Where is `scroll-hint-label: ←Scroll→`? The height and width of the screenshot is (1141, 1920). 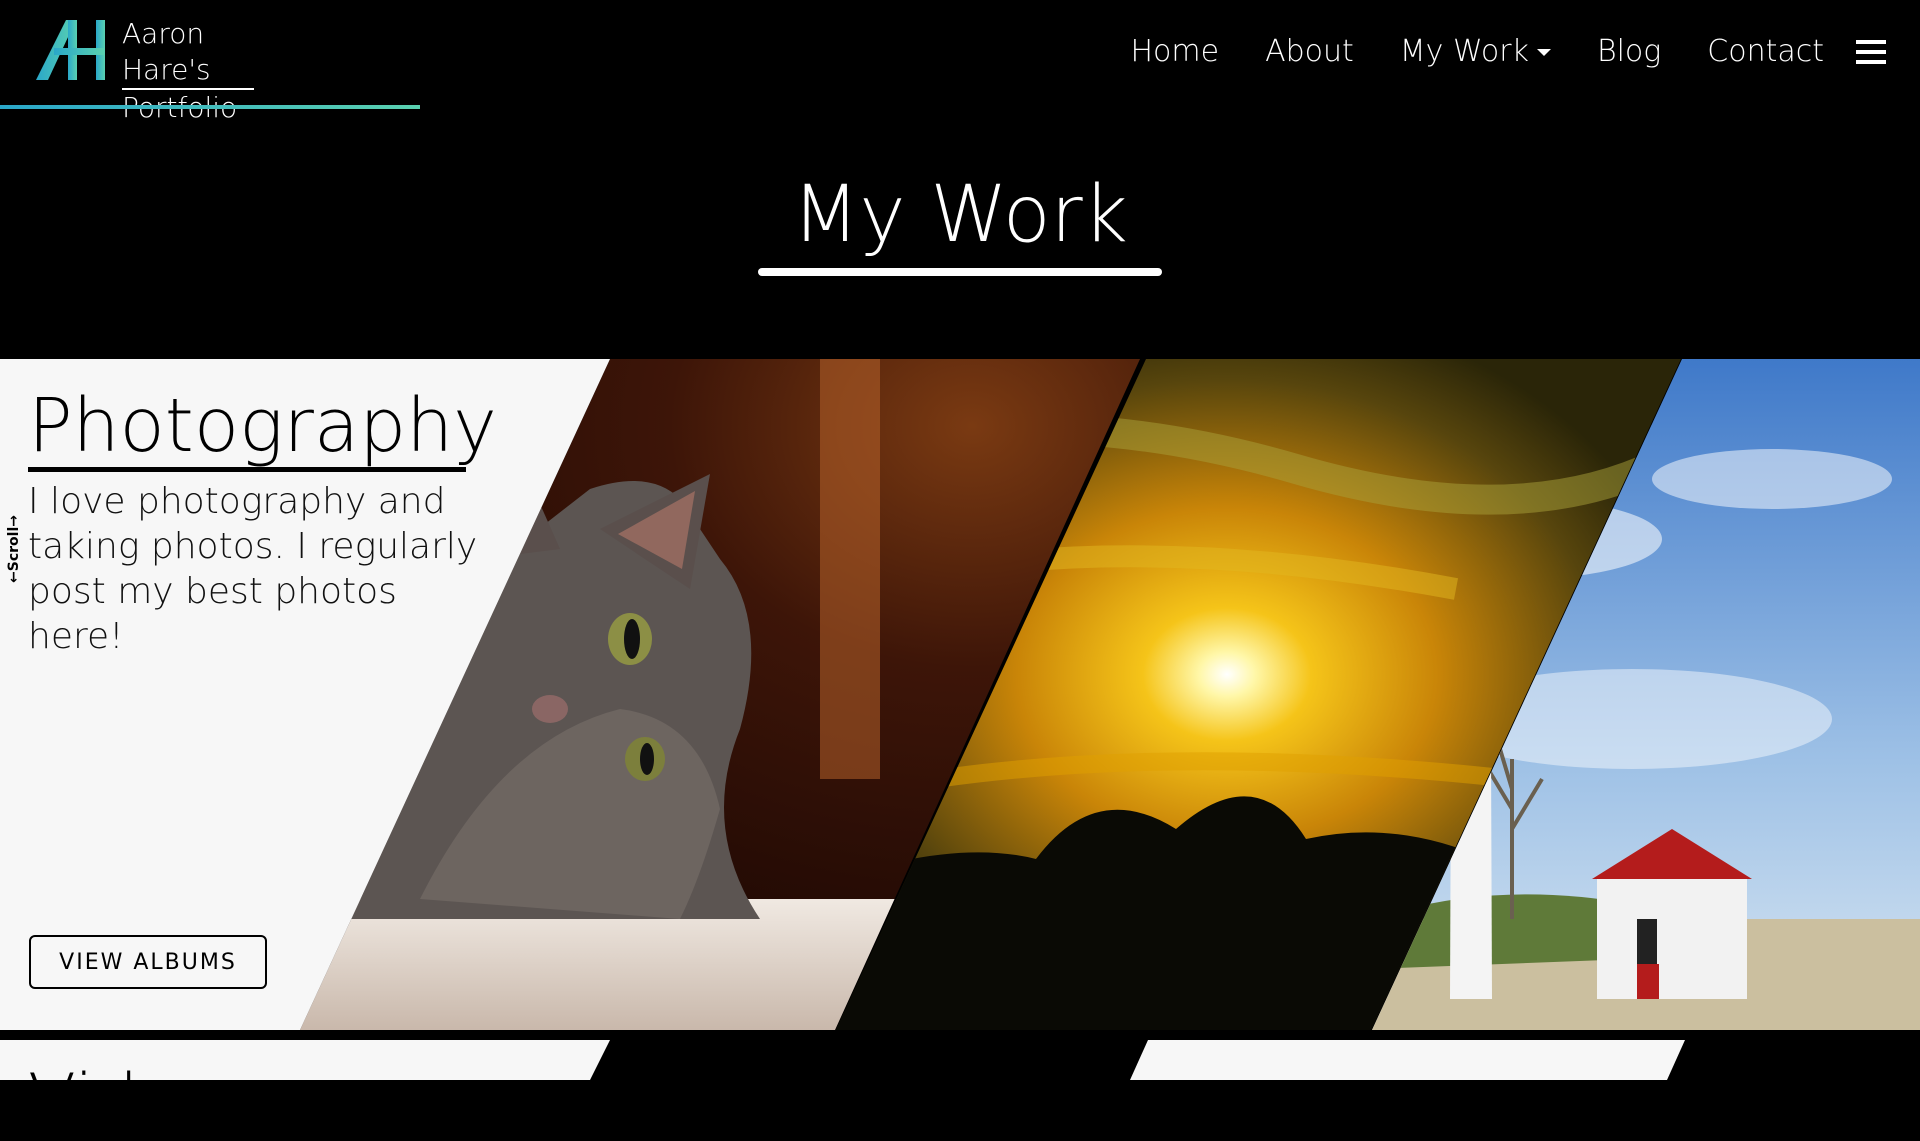
scroll-hint-label: ←Scroll→ is located at coordinates (14, 549).